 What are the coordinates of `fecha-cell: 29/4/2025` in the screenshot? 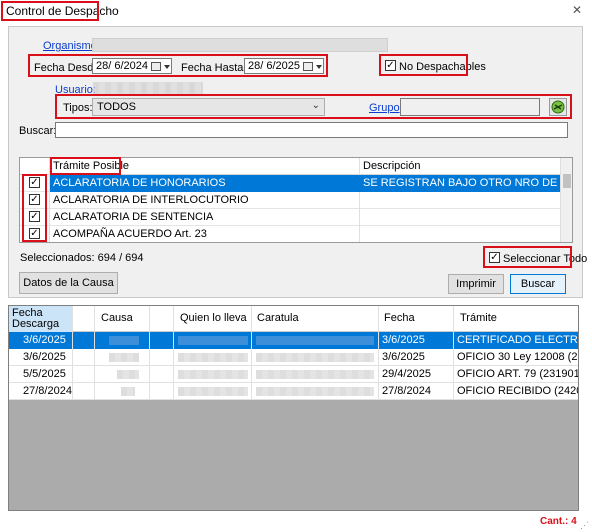 It's located at (416, 374).